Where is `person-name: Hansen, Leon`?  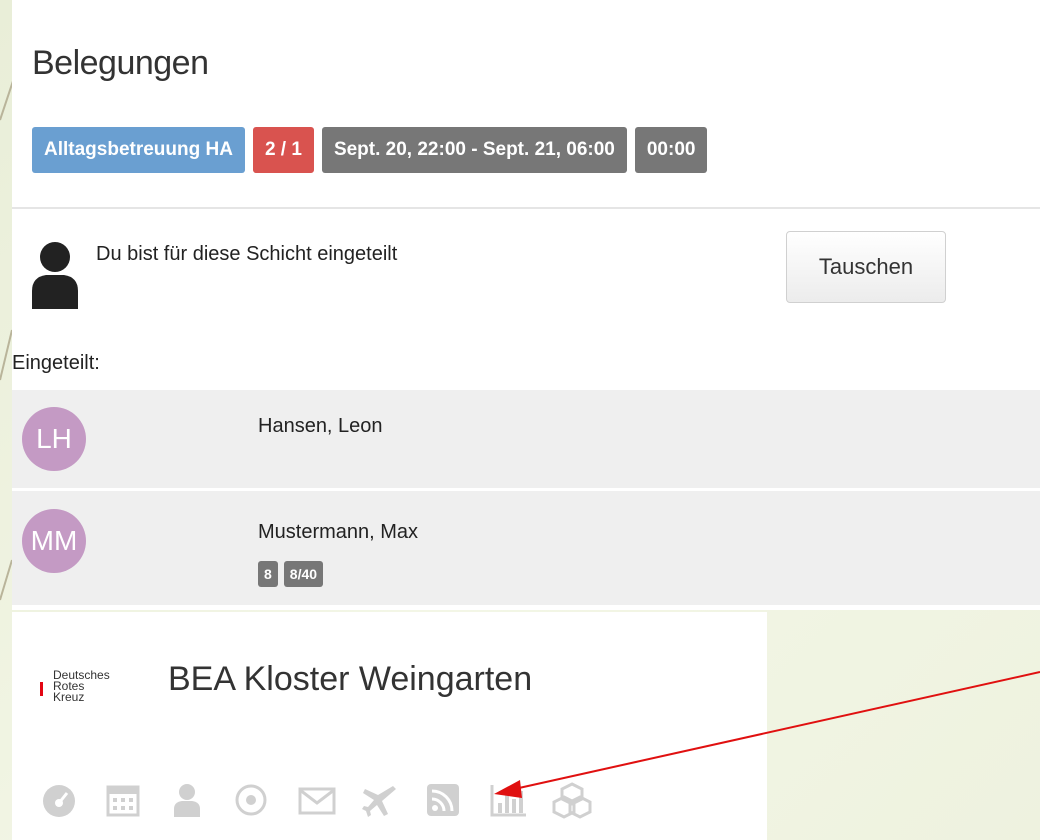 person-name: Hansen, Leon is located at coordinates (320, 426).